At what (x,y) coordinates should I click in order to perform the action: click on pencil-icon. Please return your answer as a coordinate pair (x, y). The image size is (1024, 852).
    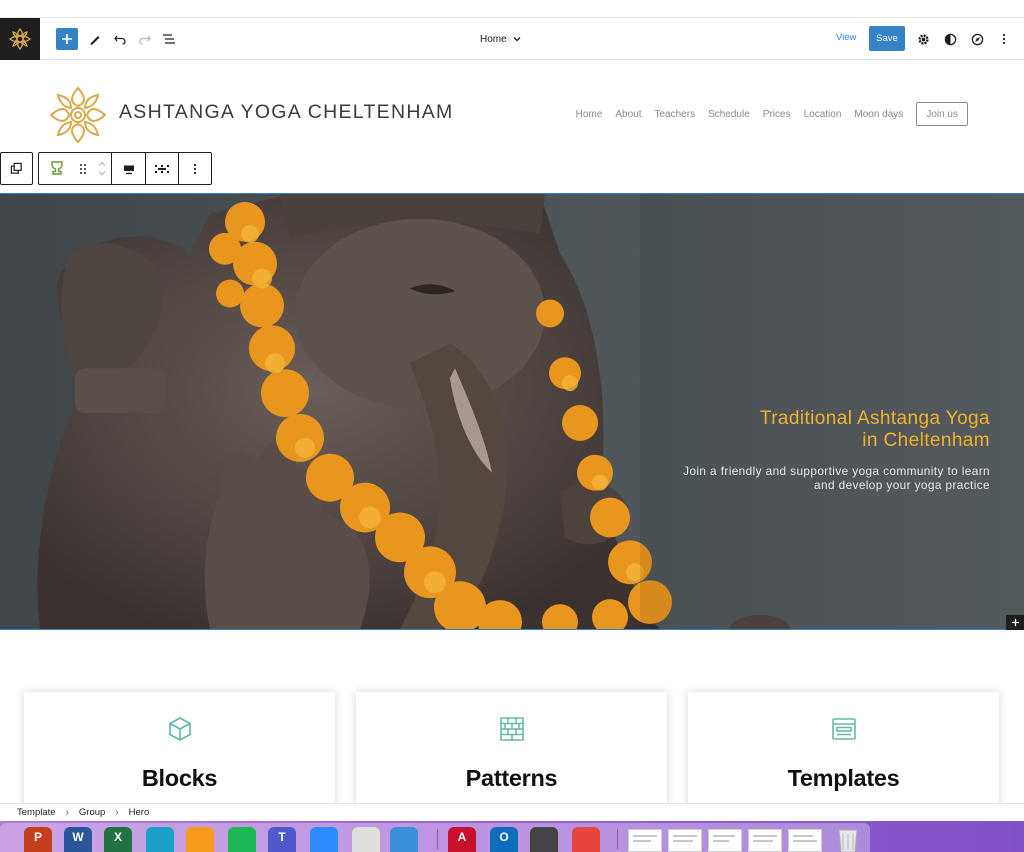
    Looking at the image, I should click on (95, 40).